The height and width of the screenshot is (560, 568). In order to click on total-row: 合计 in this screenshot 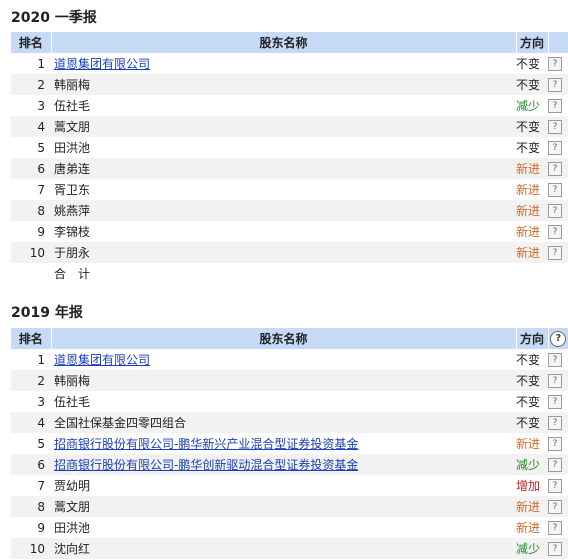, I will do `click(289, 273)`.